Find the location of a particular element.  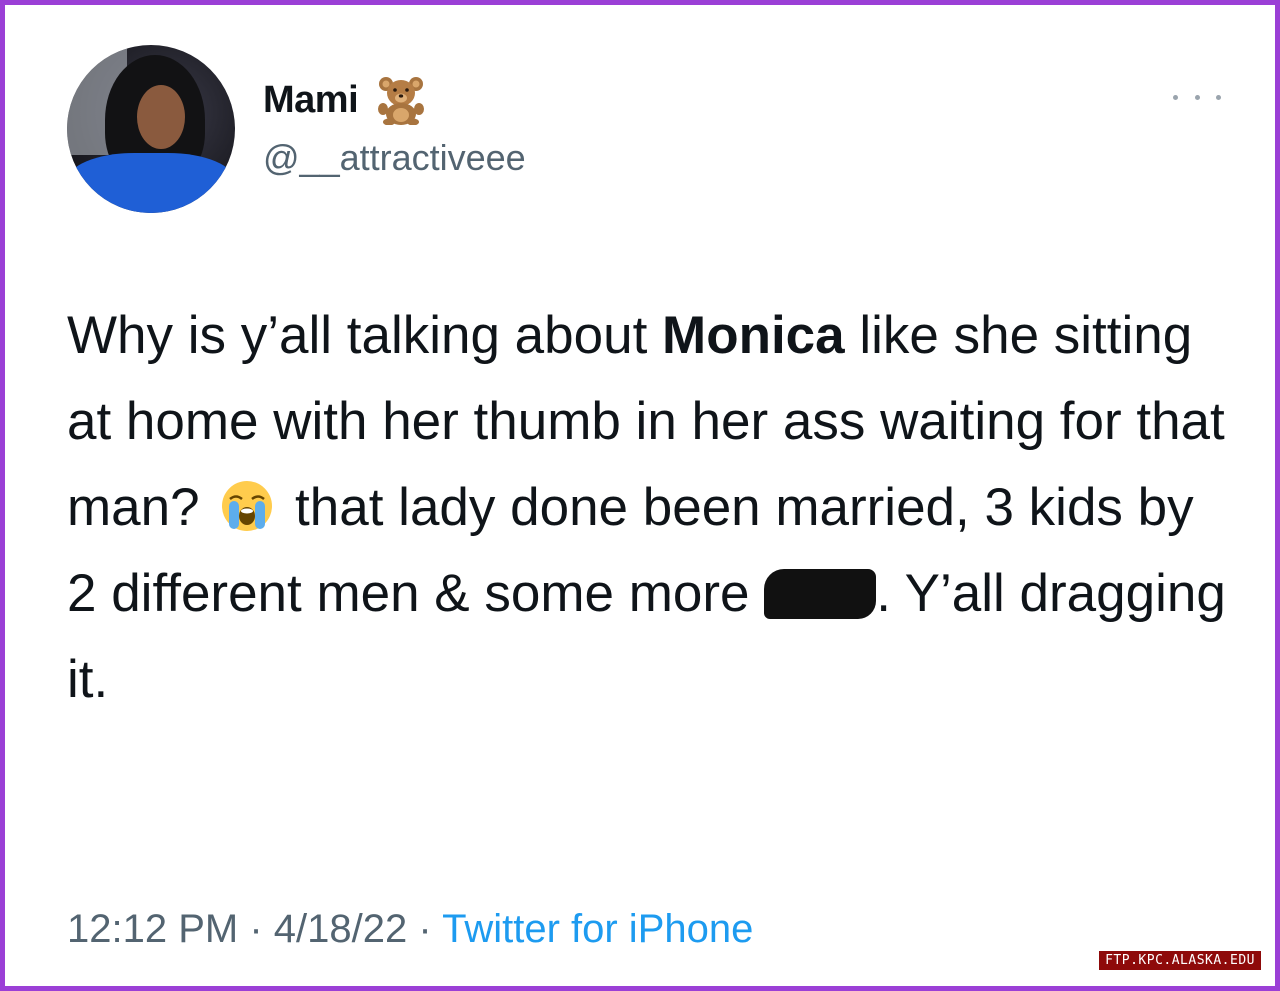

tweet-text-part: Why is y’all talking about is located at coordinates (365, 335).